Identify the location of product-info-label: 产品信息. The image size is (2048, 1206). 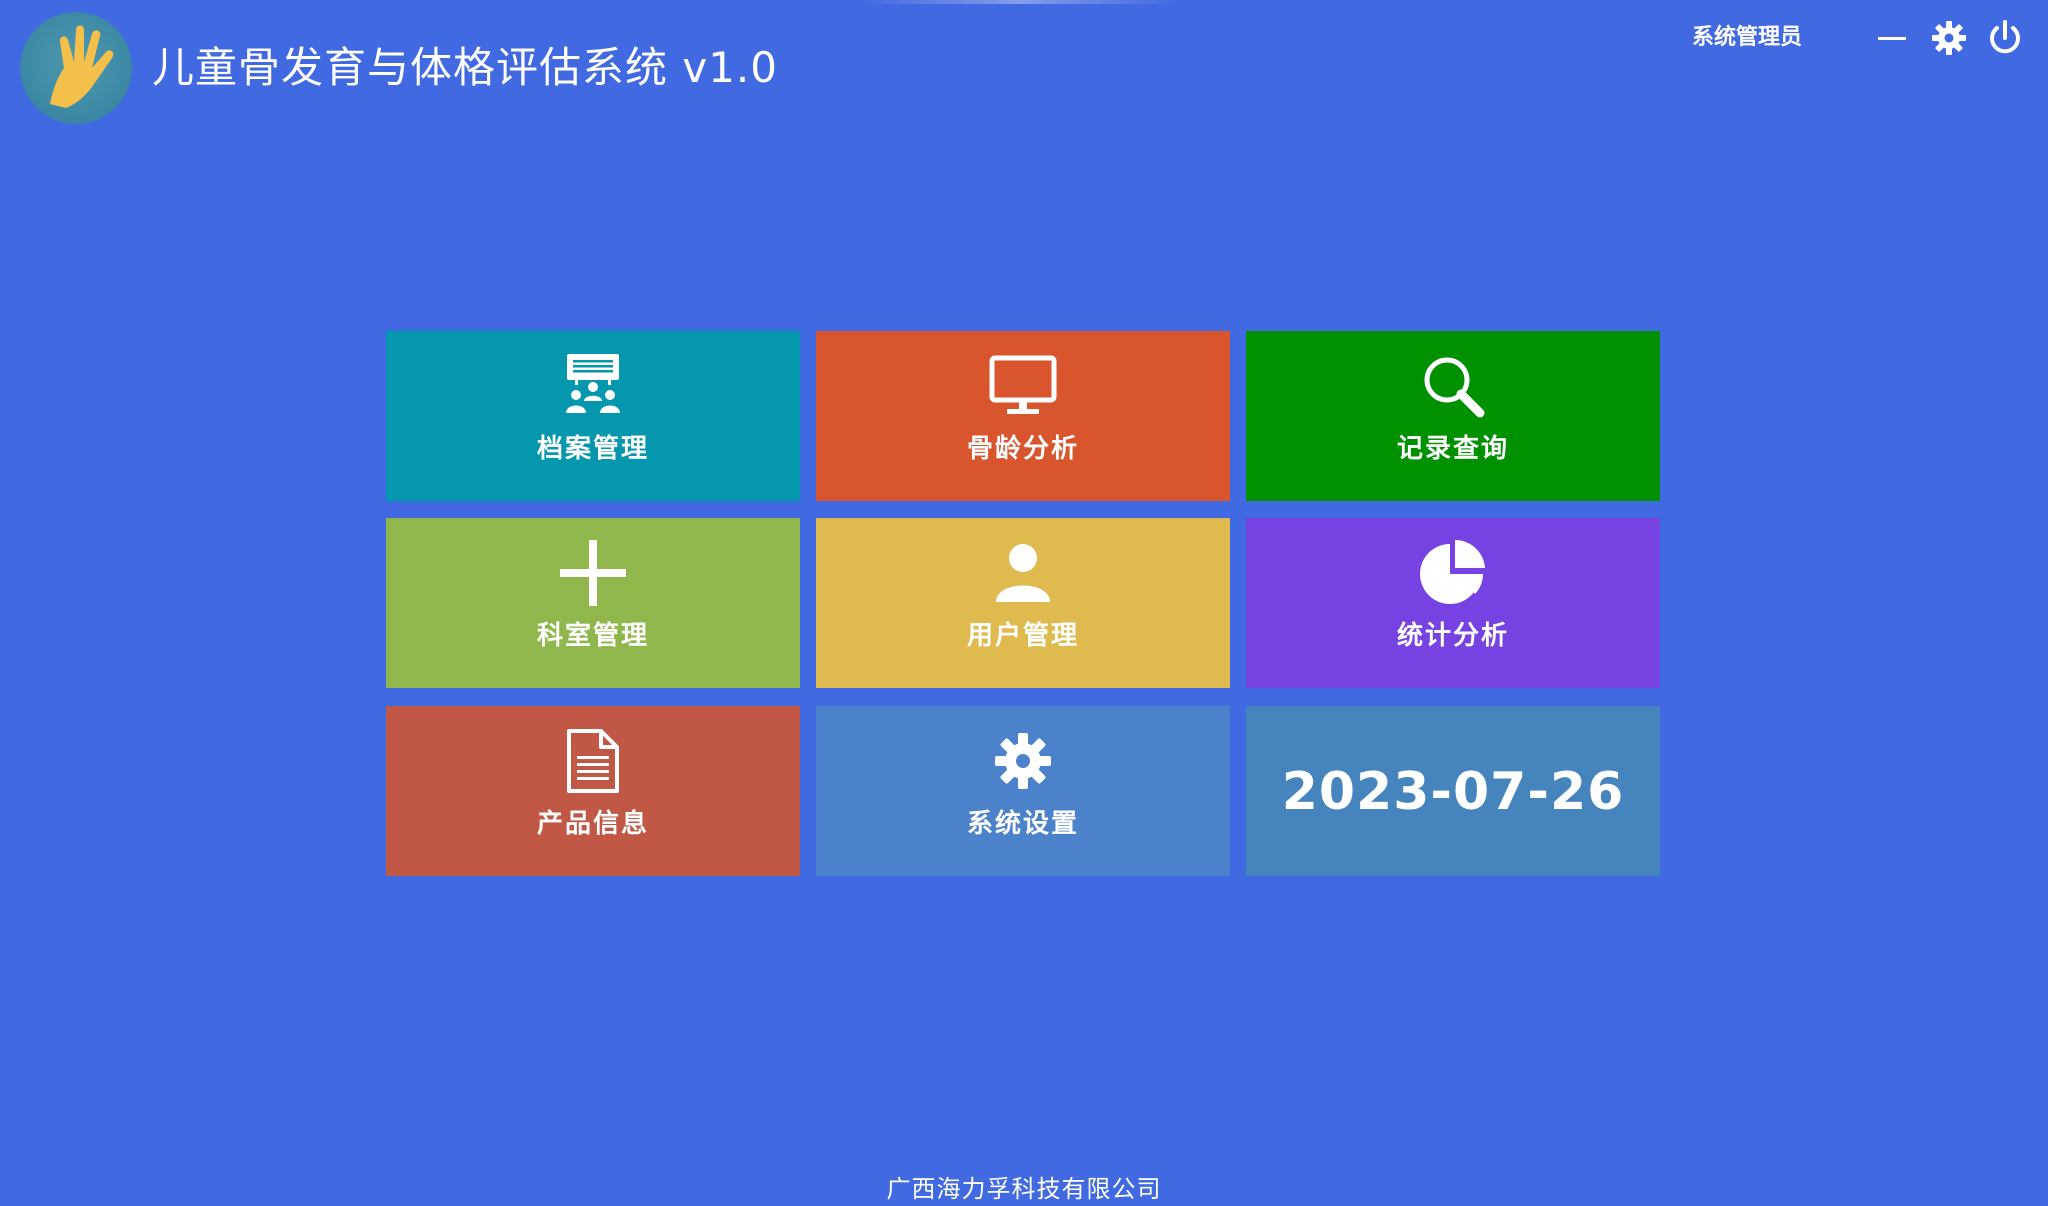
(592, 824).